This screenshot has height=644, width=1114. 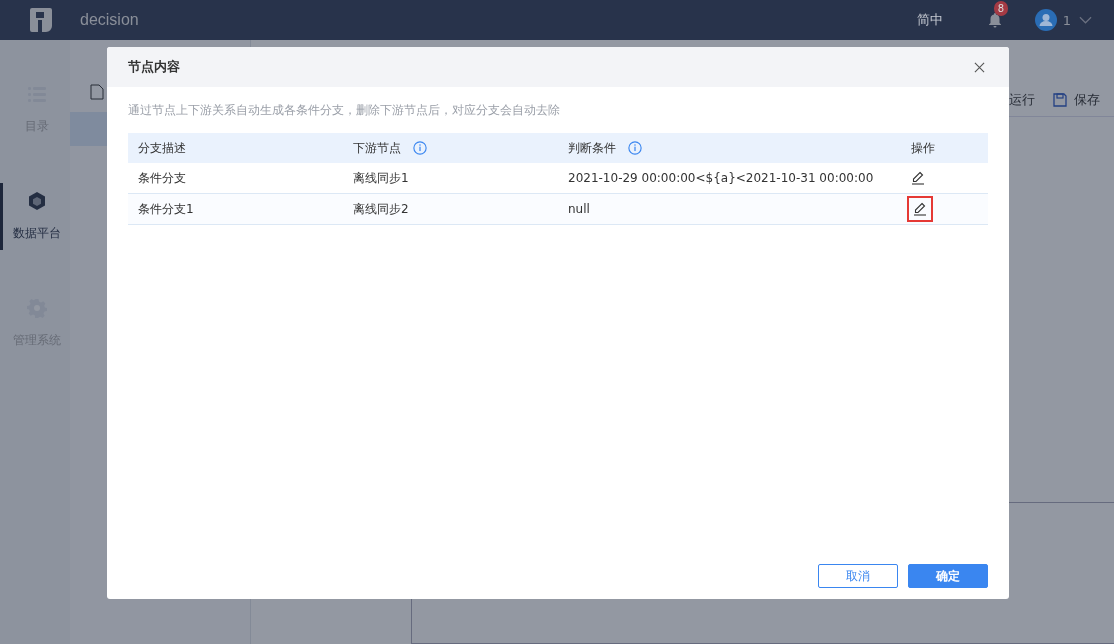 What do you see at coordinates (721, 178) in the screenshot?
I see `table-cell: 2021-10-29 00:00:00<${a}<2021-10-31 00:00:00` at bounding box center [721, 178].